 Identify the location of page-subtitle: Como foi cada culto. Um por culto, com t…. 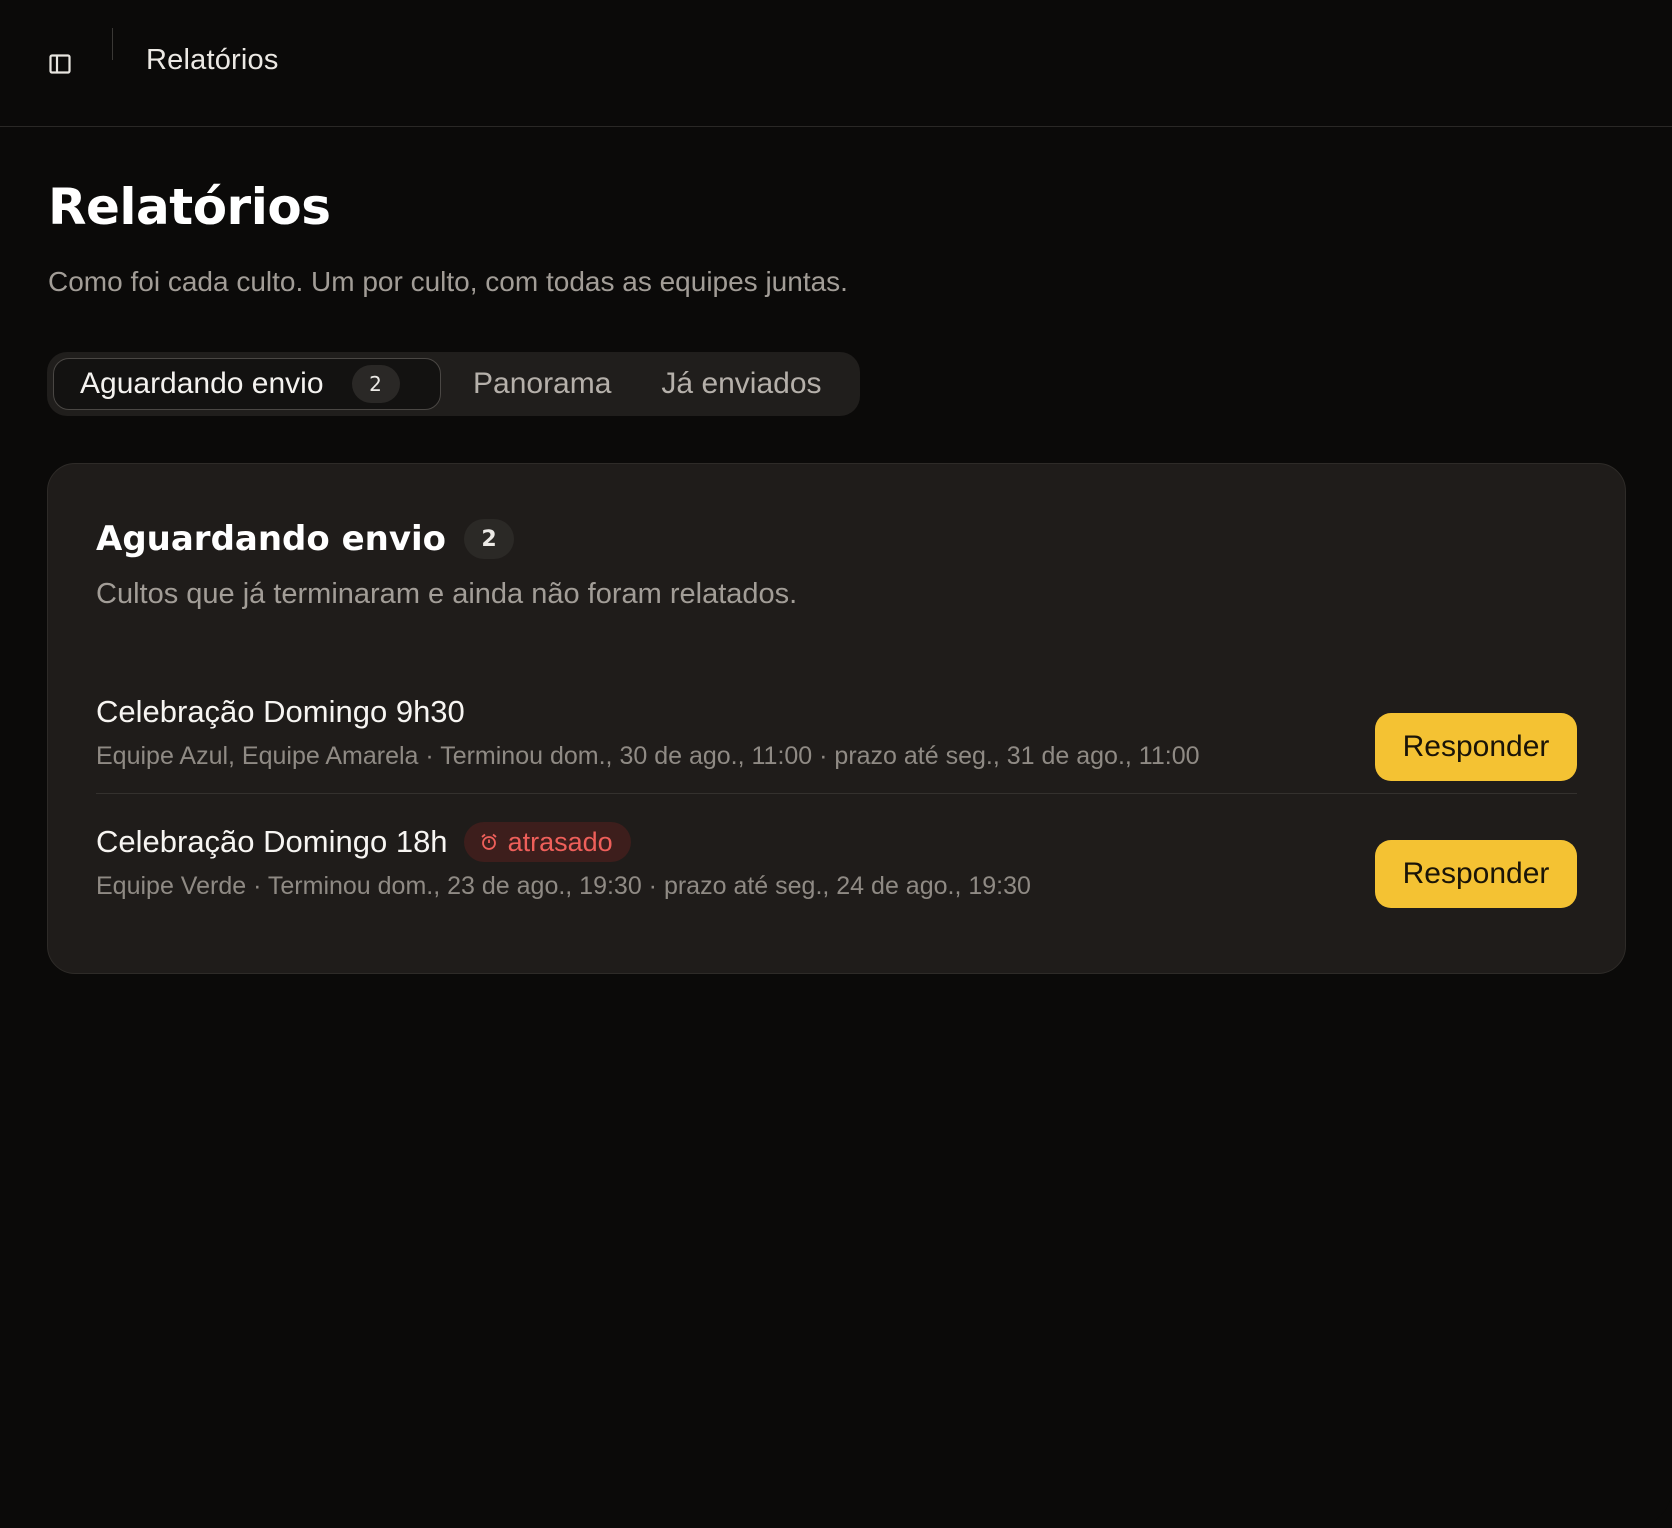
(448, 281).